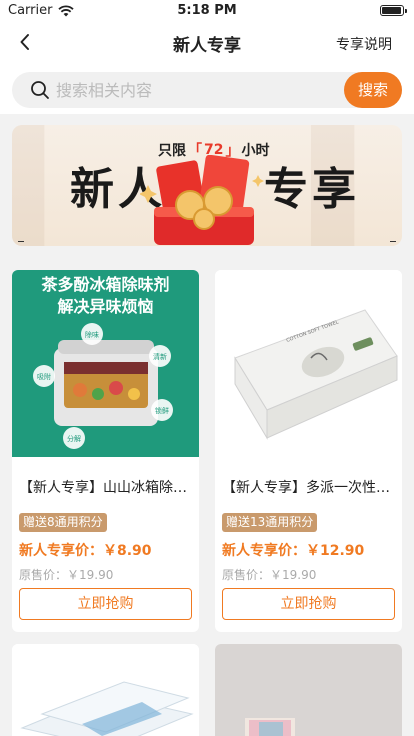 This screenshot has height=736, width=414. I want to click on points-badge: 赠送13通用积分, so click(270, 522).